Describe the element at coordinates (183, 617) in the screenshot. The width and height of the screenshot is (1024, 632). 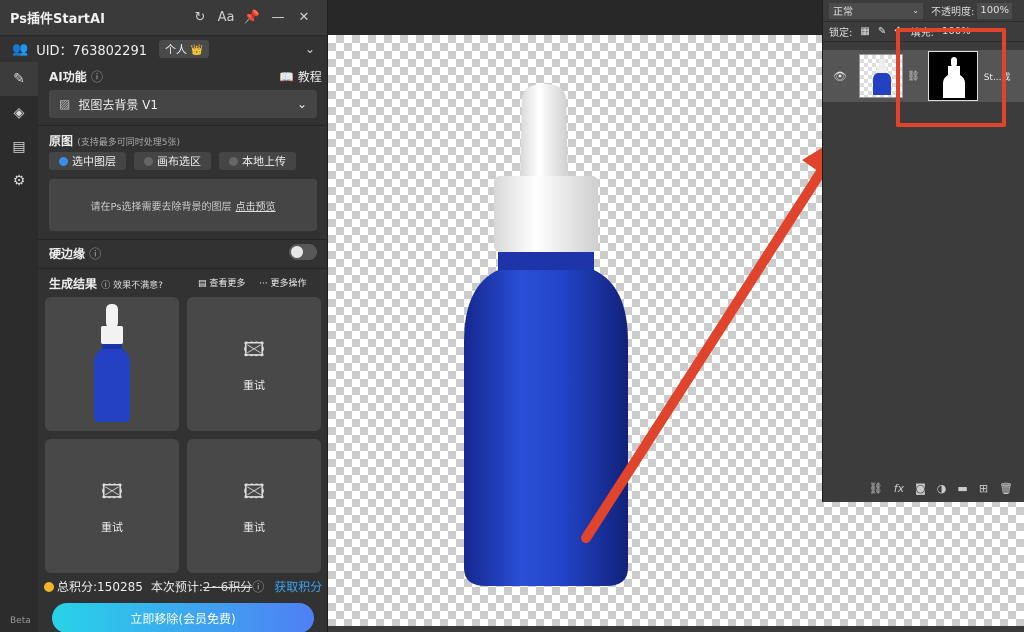
I see `remove-background-button: 立即移除(会员免费)` at that location.